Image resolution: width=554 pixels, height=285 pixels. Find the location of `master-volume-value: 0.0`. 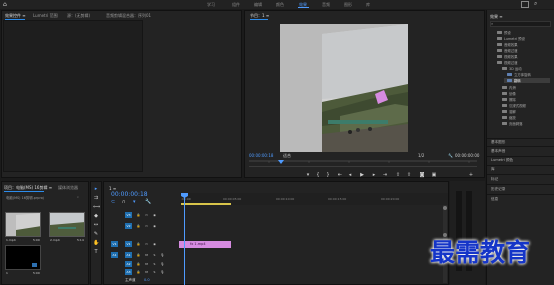

master-volume-value: 0.0 is located at coordinates (147, 280).